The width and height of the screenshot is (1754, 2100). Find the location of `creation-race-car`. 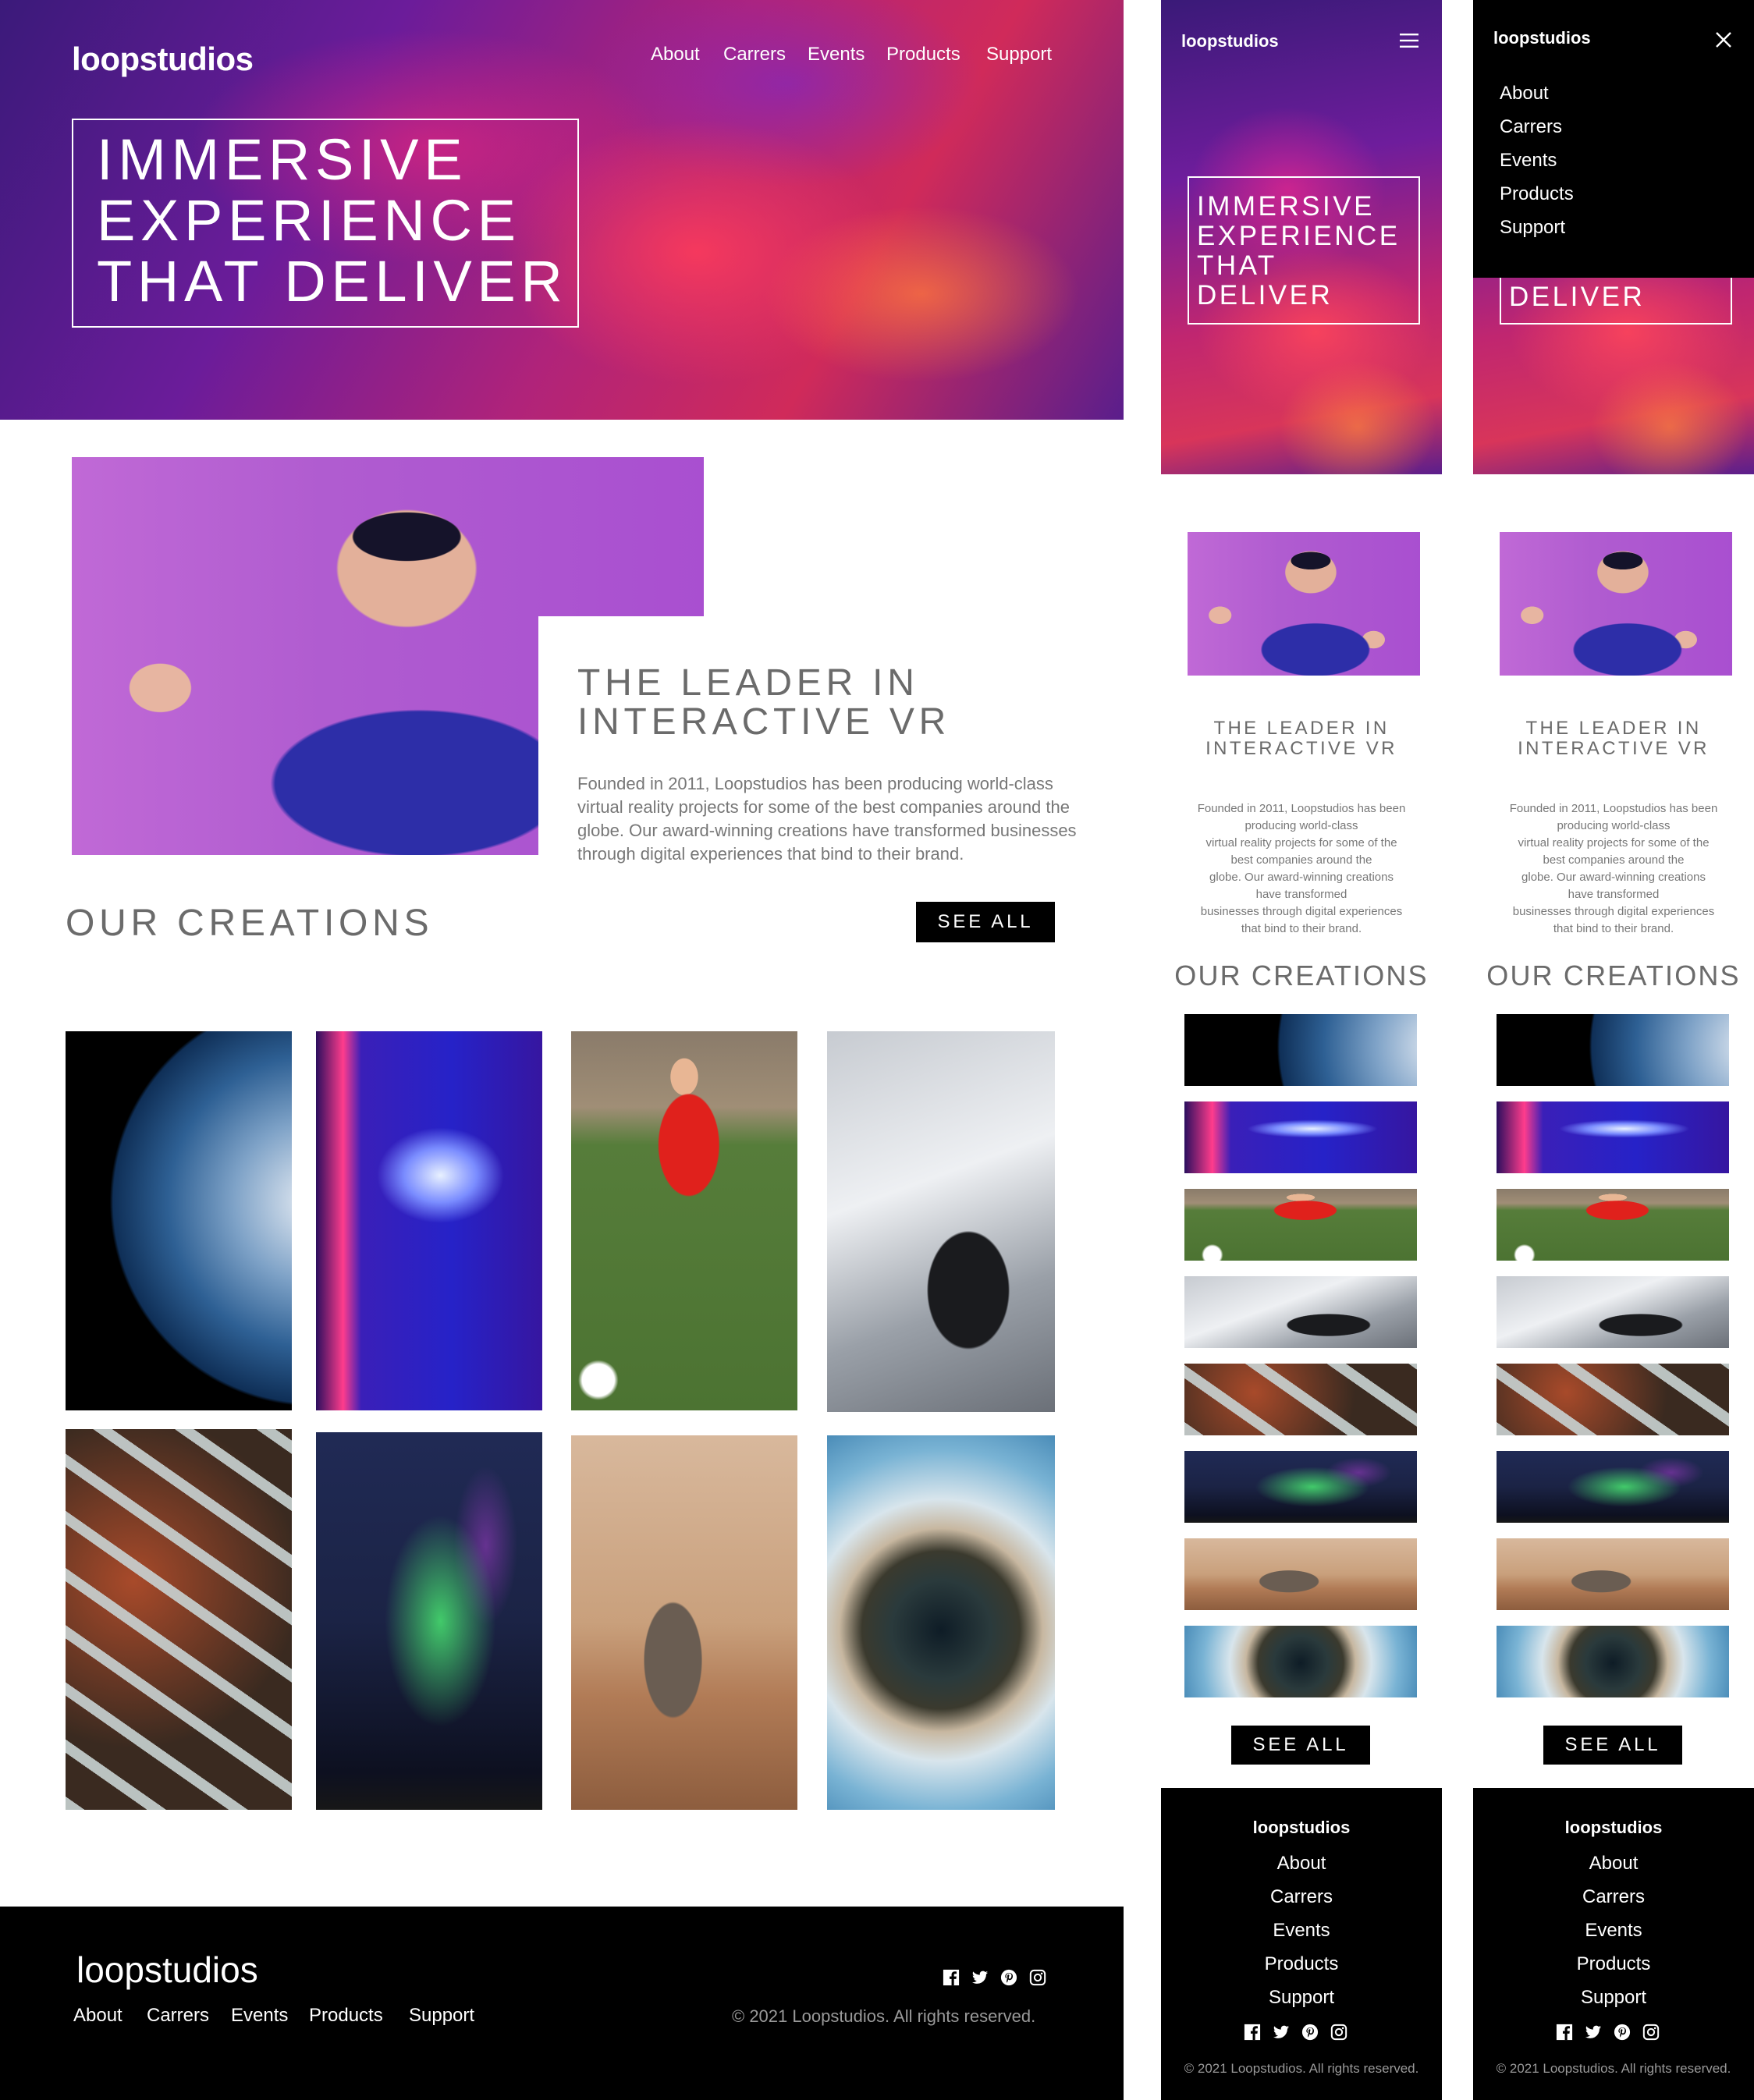

creation-race-car is located at coordinates (941, 1221).